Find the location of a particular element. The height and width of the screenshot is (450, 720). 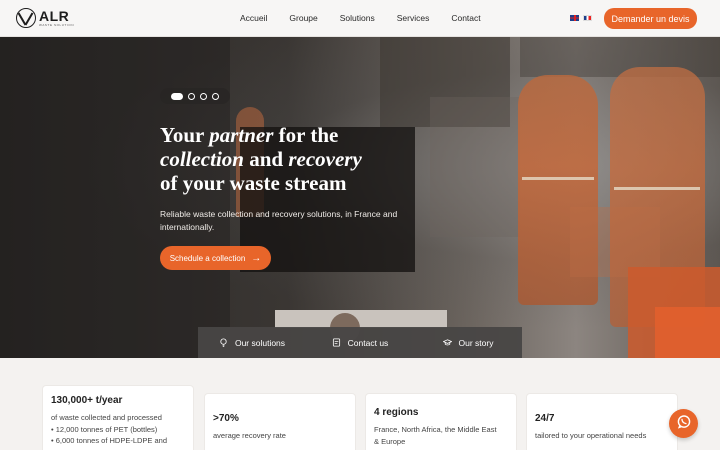

menu-item-contact: Contact is located at coordinates (465, 18).